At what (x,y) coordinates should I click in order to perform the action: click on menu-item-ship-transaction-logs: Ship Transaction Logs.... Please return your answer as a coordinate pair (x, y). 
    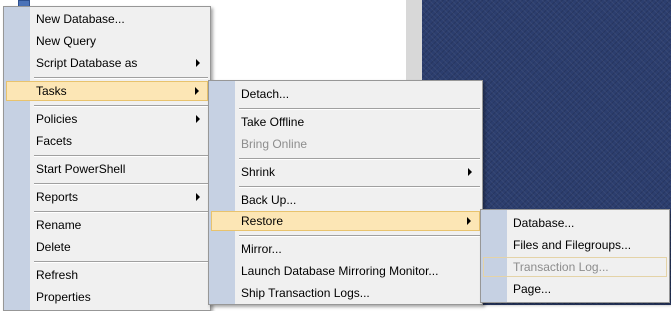
    Looking at the image, I should click on (345, 293).